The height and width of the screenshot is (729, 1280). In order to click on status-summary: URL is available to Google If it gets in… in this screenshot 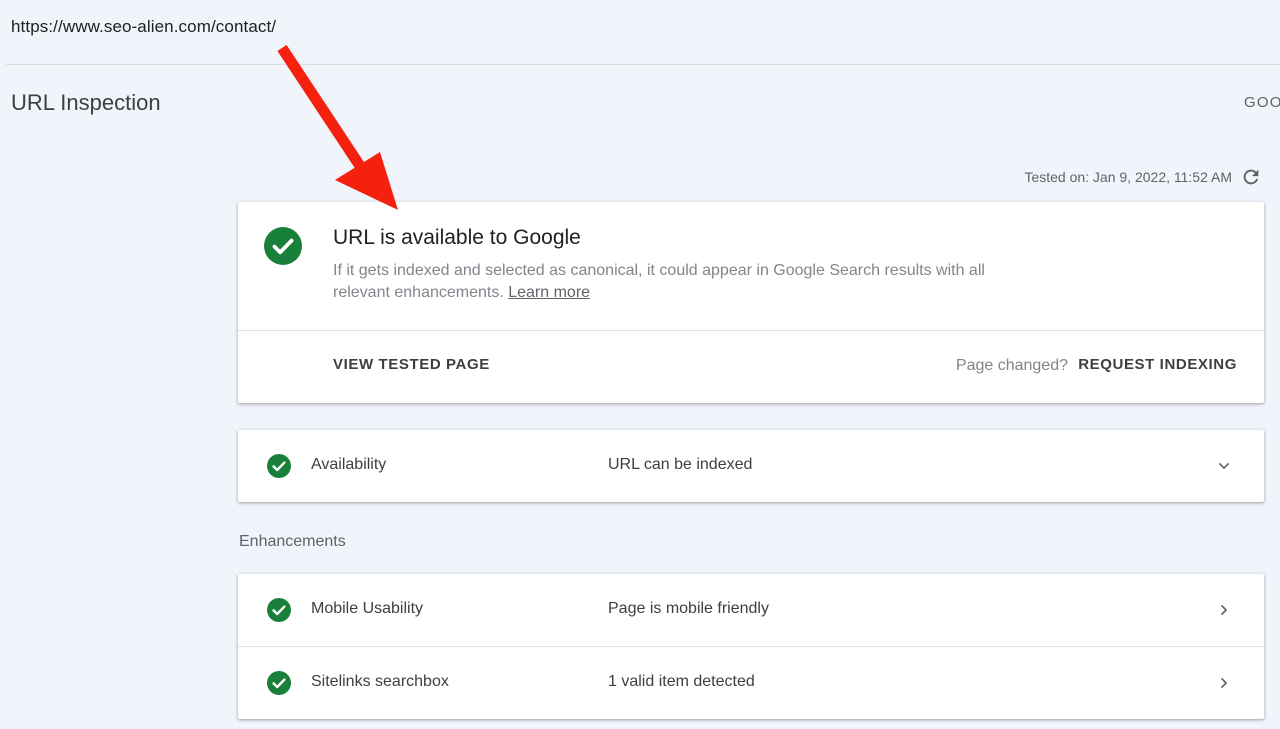, I will do `click(751, 266)`.